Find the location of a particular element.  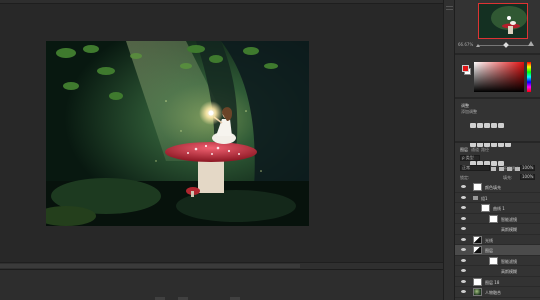

status-bar is located at coordinates (221, 284).